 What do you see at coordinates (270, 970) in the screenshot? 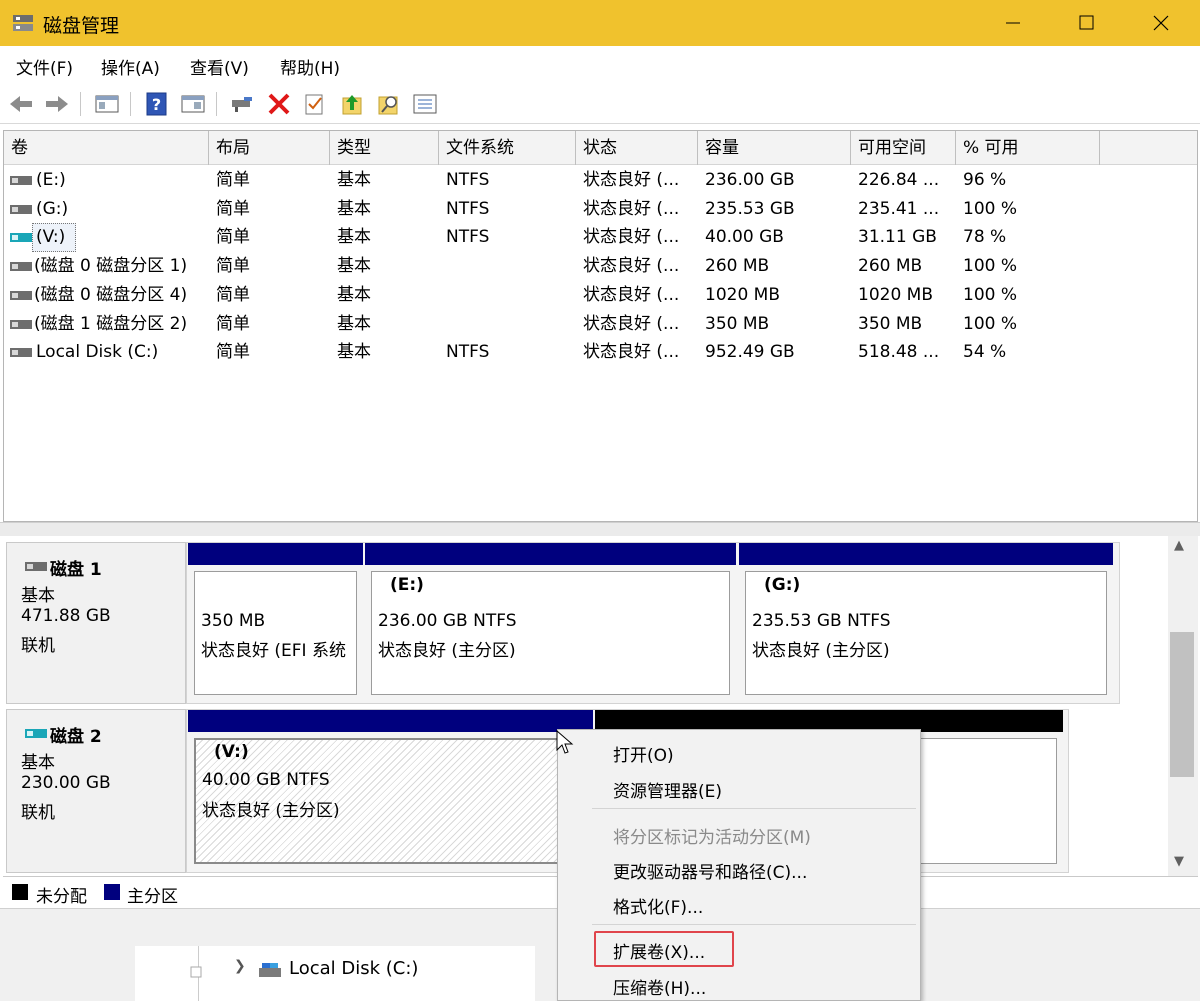
I see `drive-icon` at bounding box center [270, 970].